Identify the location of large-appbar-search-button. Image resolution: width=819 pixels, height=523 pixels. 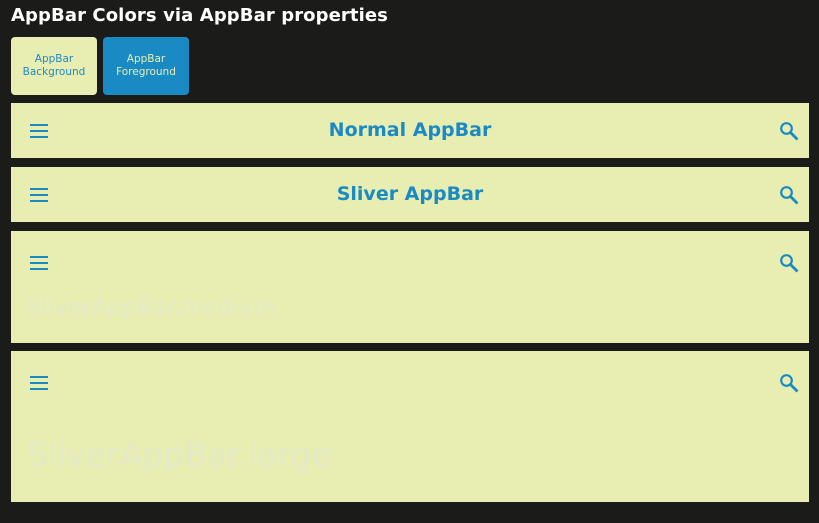
(789, 383).